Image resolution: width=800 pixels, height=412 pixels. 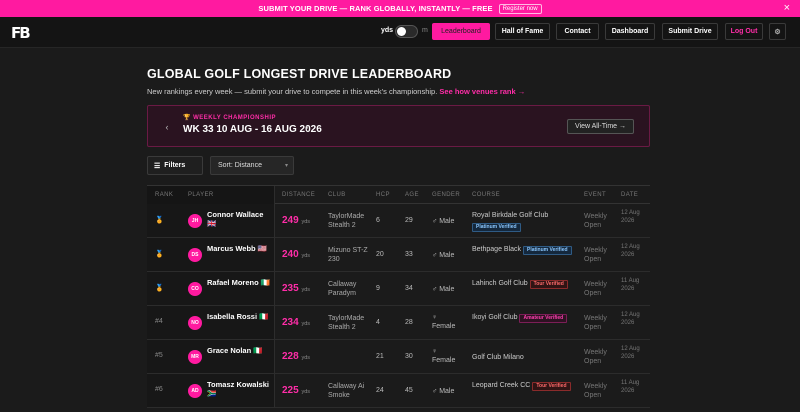 I want to click on avatar: NO, so click(x=195, y=323).